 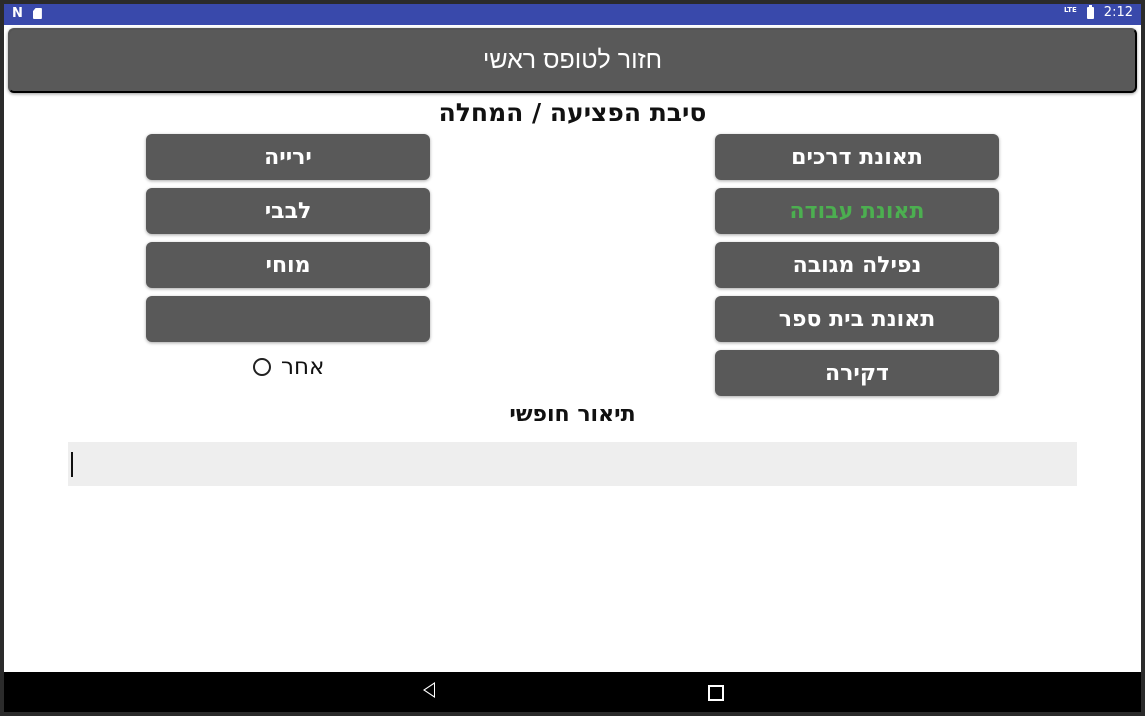 I want to click on clock: 2:12, so click(x=1118, y=12).